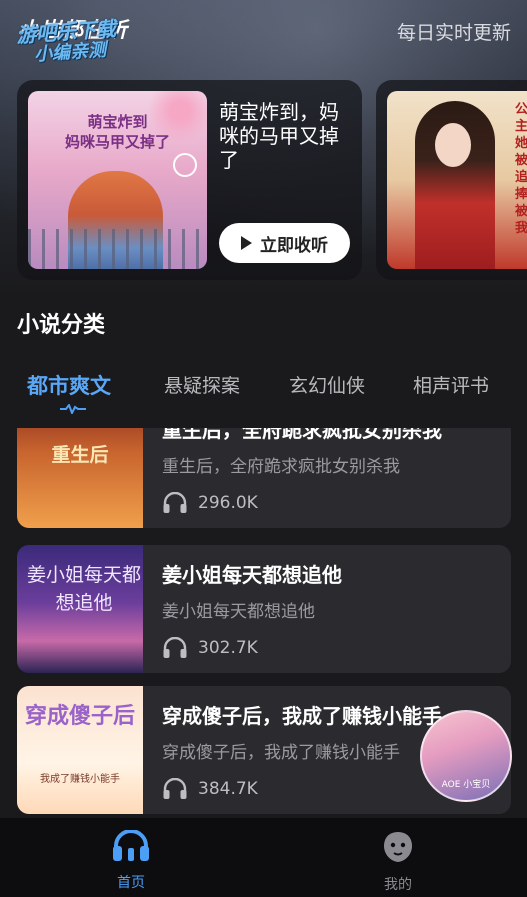 This screenshot has height=897, width=527. Describe the element at coordinates (80, 455) in the screenshot. I see `book-cover-text: 重生后` at that location.